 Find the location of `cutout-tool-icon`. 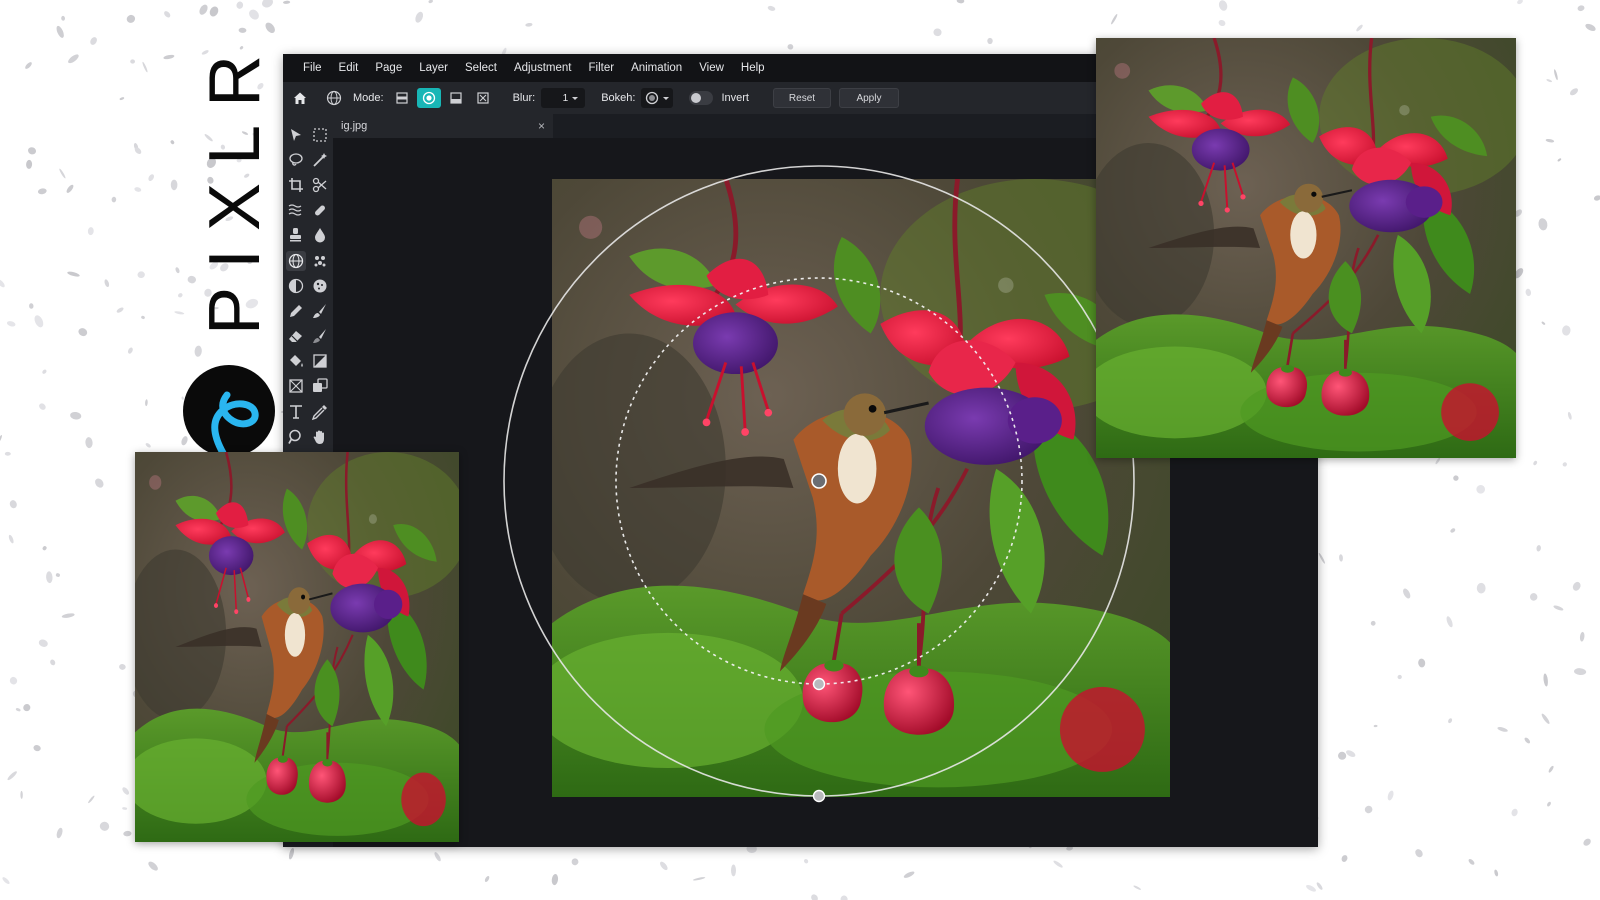

cutout-tool-icon is located at coordinates (320, 185).